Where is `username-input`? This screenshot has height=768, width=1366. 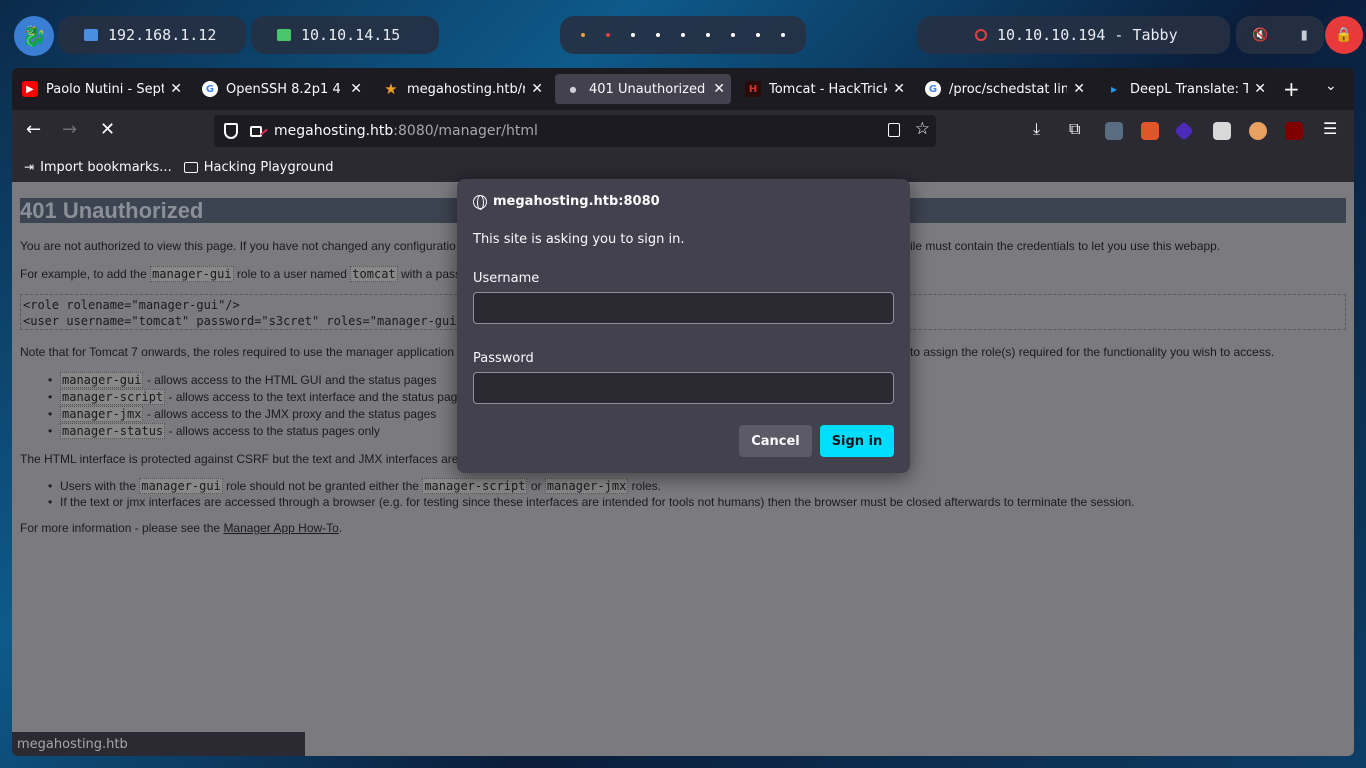 username-input is located at coordinates (683, 308).